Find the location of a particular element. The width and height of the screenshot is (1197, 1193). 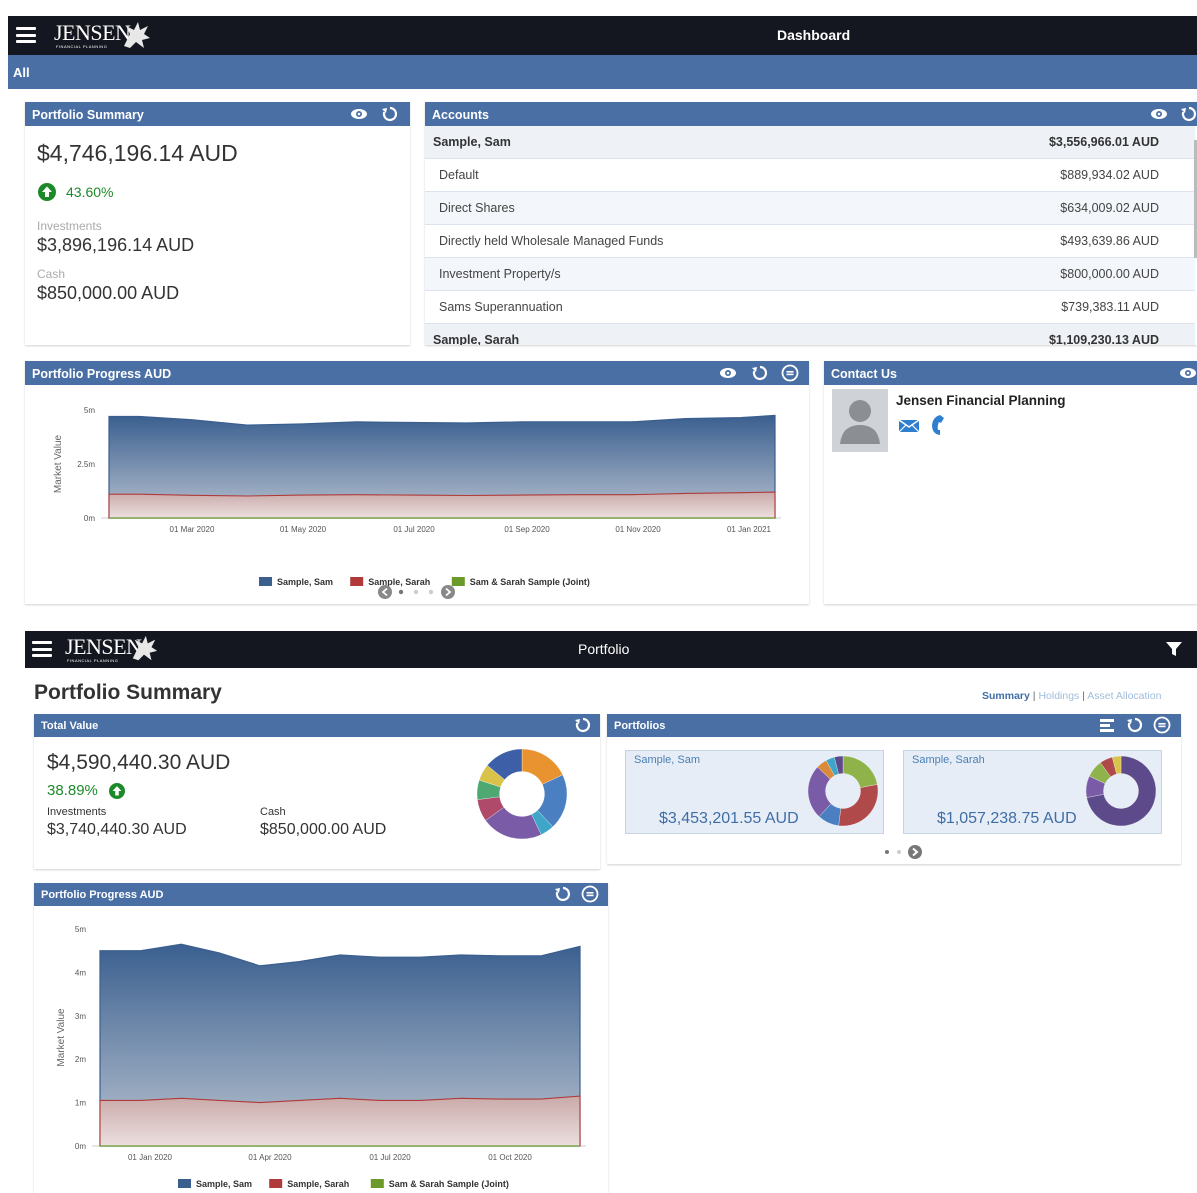

x-tick-label: 01 Mar 2020 is located at coordinates (192, 529).